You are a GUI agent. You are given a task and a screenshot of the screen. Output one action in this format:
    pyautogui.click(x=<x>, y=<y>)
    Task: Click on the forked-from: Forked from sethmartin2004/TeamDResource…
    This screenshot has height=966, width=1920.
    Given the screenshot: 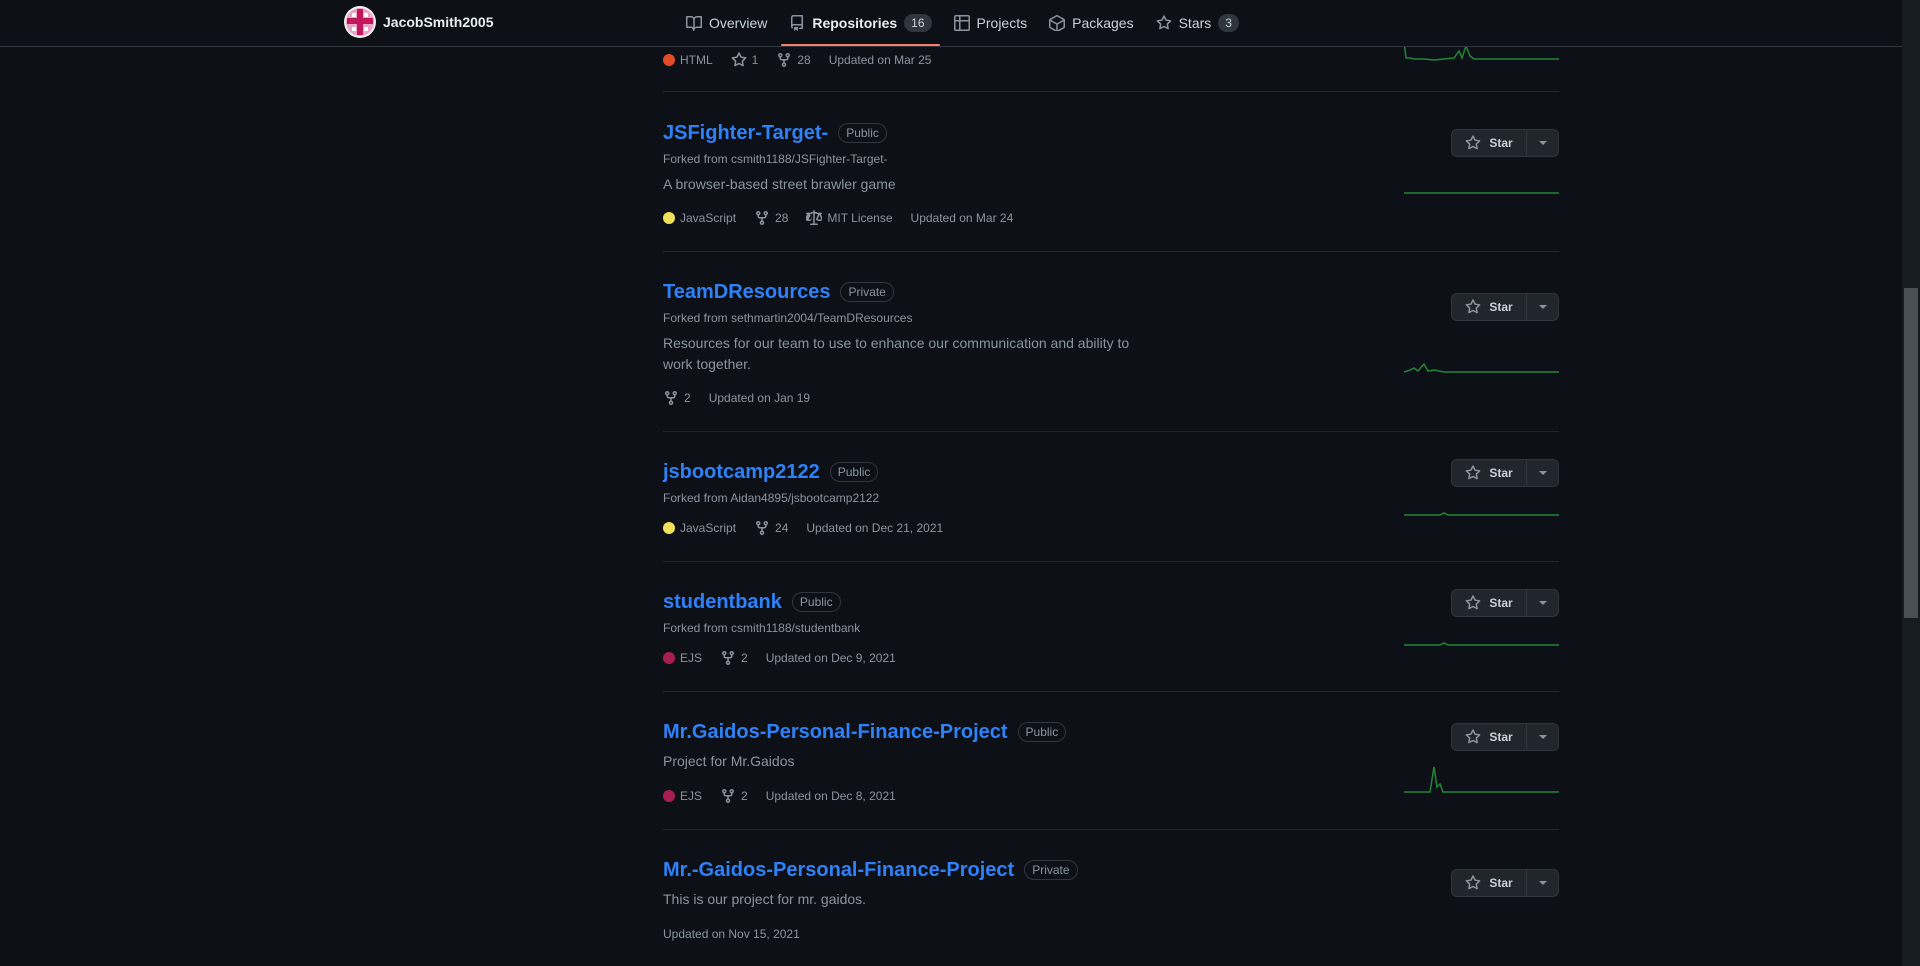 What is the action you would take?
    pyautogui.click(x=1111, y=318)
    